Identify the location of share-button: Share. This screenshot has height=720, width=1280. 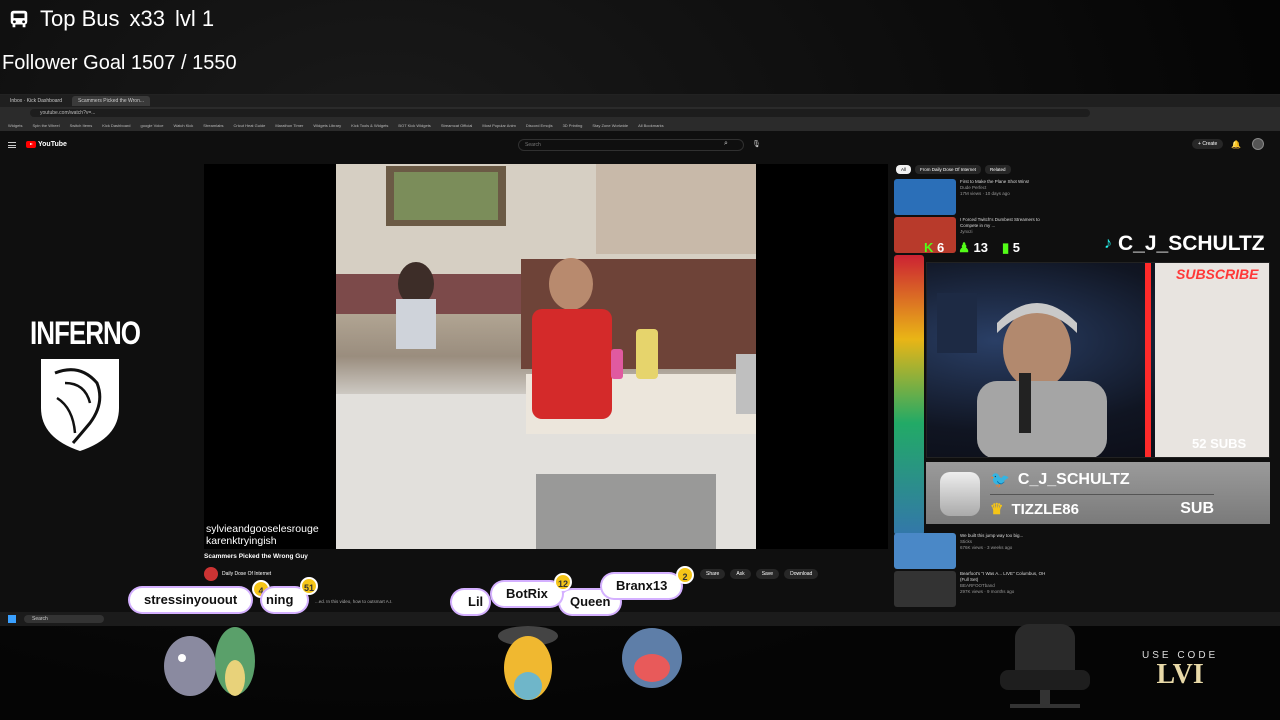
(713, 574).